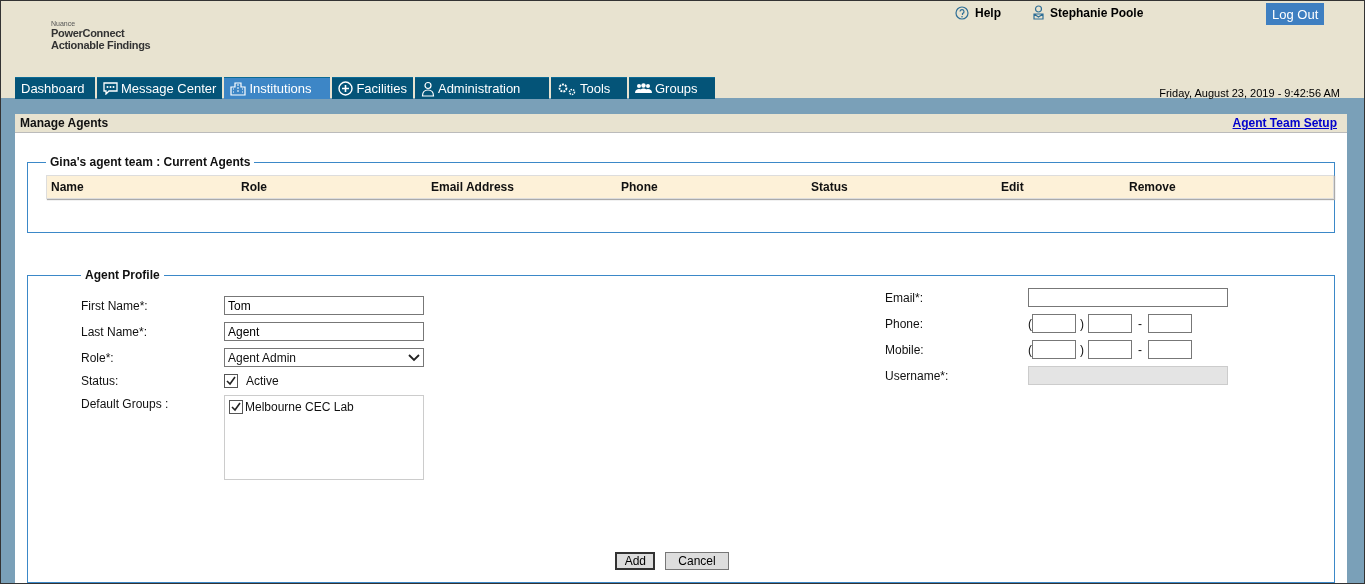  I want to click on date-time: Friday, August 23, 2019 - 9:42:56 AM, so click(1249, 93).